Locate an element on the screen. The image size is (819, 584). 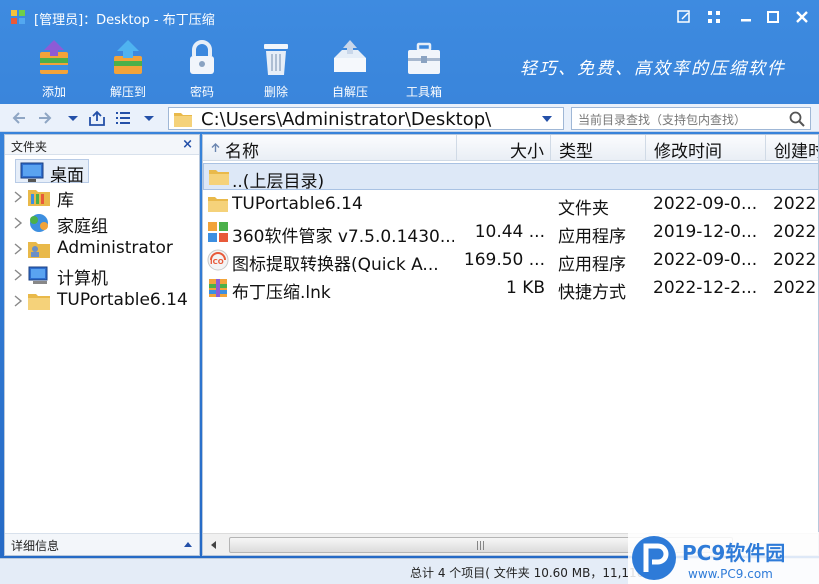
file-name: TUPortable6.14 is located at coordinates (297, 204).